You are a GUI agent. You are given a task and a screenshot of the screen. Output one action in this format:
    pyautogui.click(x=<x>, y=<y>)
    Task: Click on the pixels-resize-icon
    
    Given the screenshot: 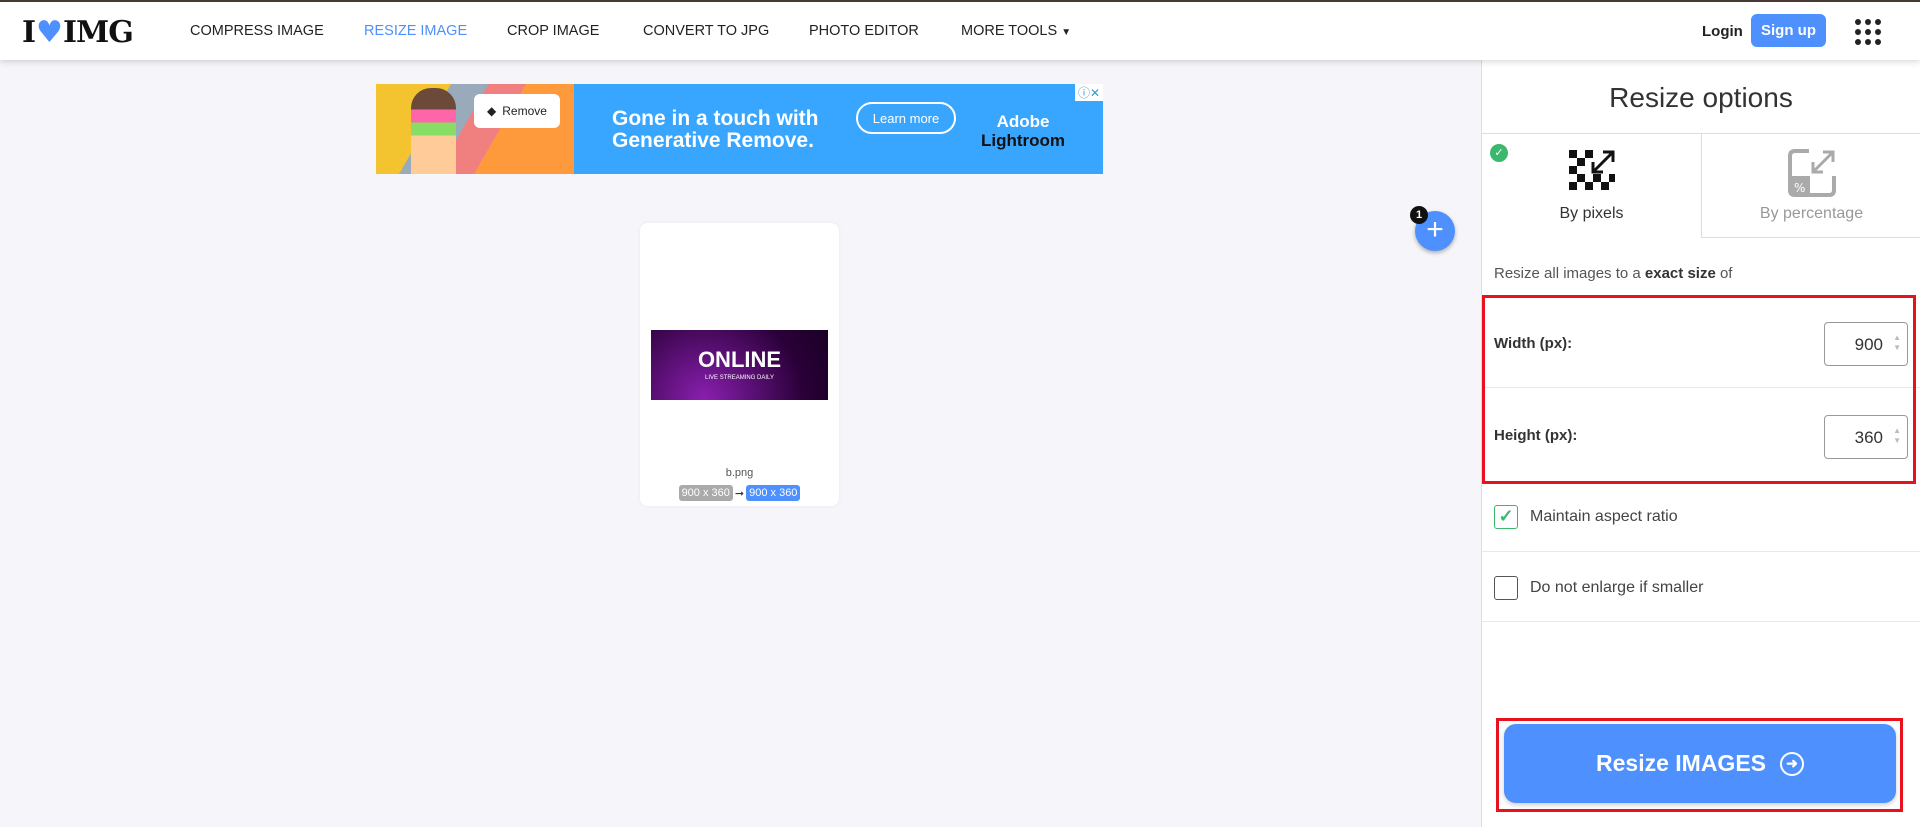 What is the action you would take?
    pyautogui.click(x=1591, y=170)
    